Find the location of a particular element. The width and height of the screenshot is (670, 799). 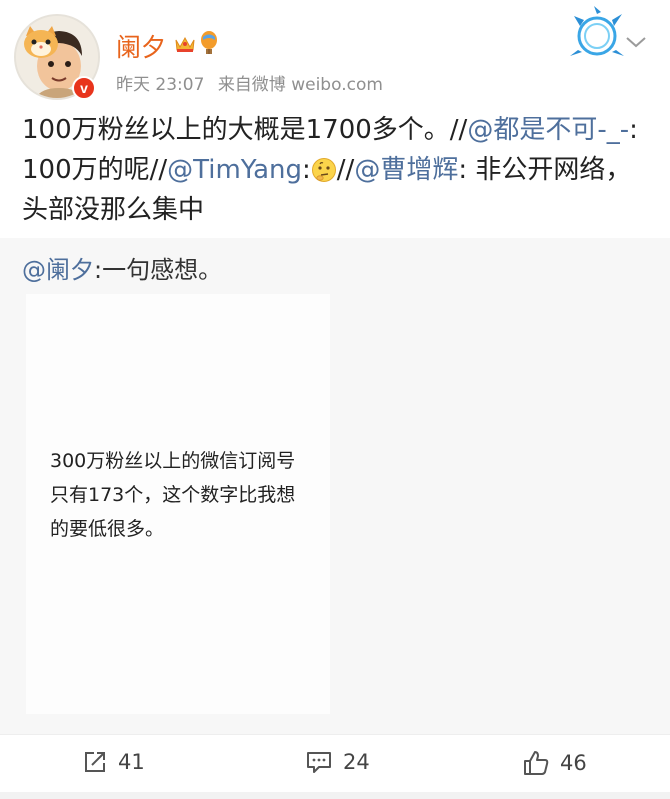

like-count: 46 is located at coordinates (573, 763).